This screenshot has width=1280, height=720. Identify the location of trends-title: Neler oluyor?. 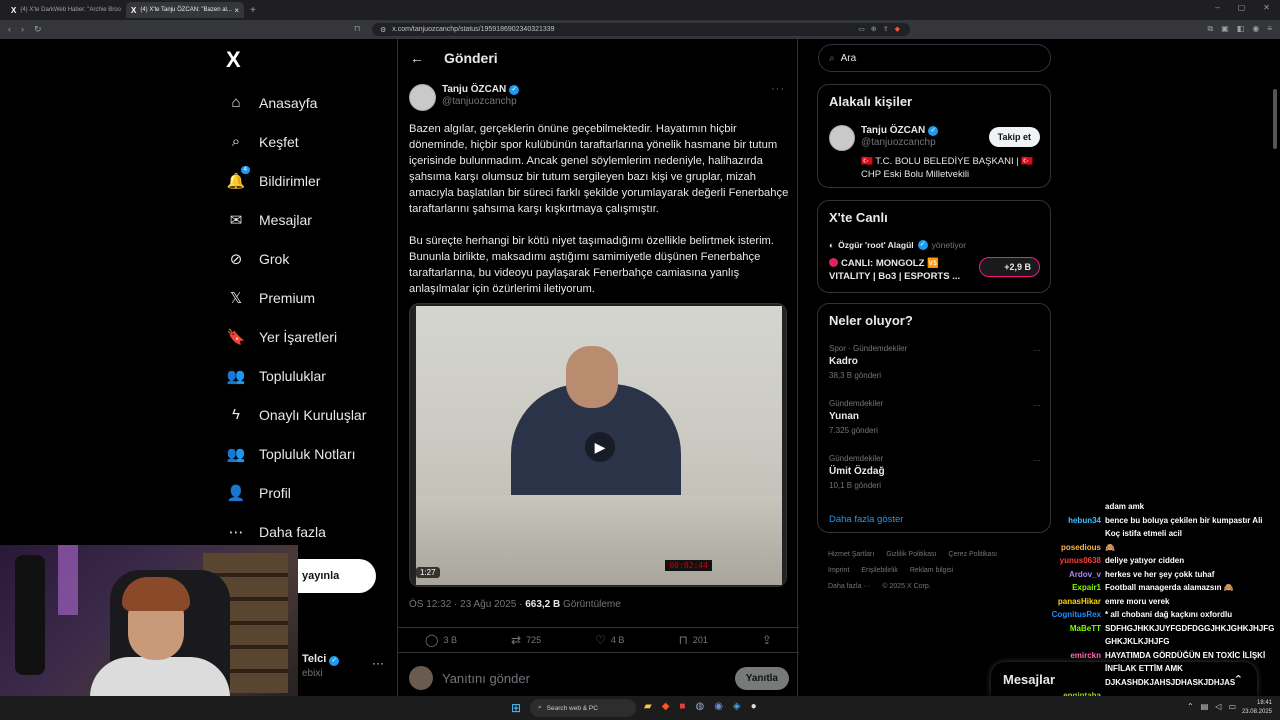
(871, 320).